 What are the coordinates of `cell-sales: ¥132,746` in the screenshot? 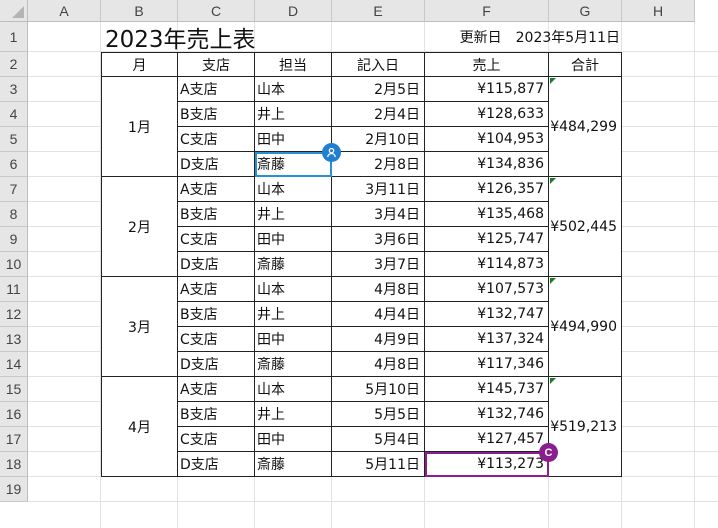 It's located at (487, 414).